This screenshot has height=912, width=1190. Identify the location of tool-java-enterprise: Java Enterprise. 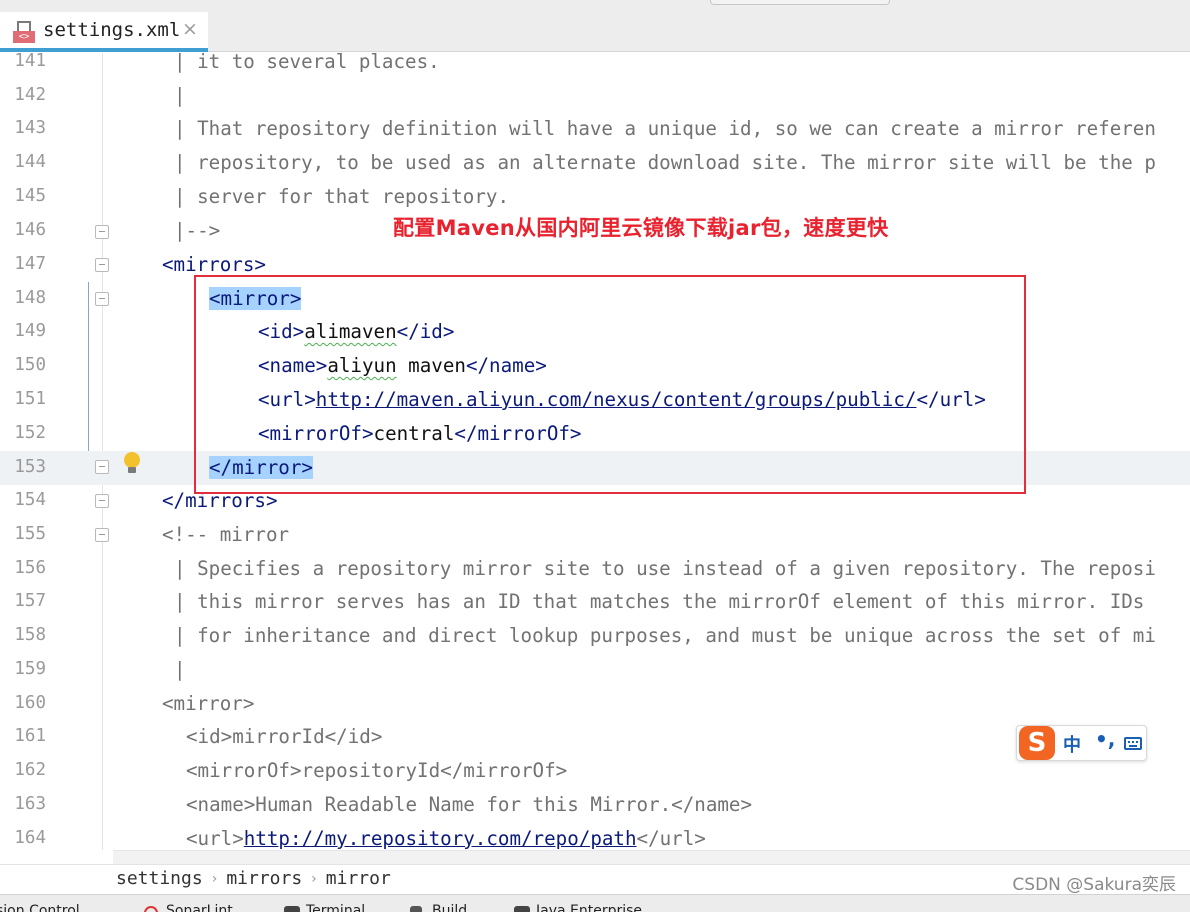
(589, 907).